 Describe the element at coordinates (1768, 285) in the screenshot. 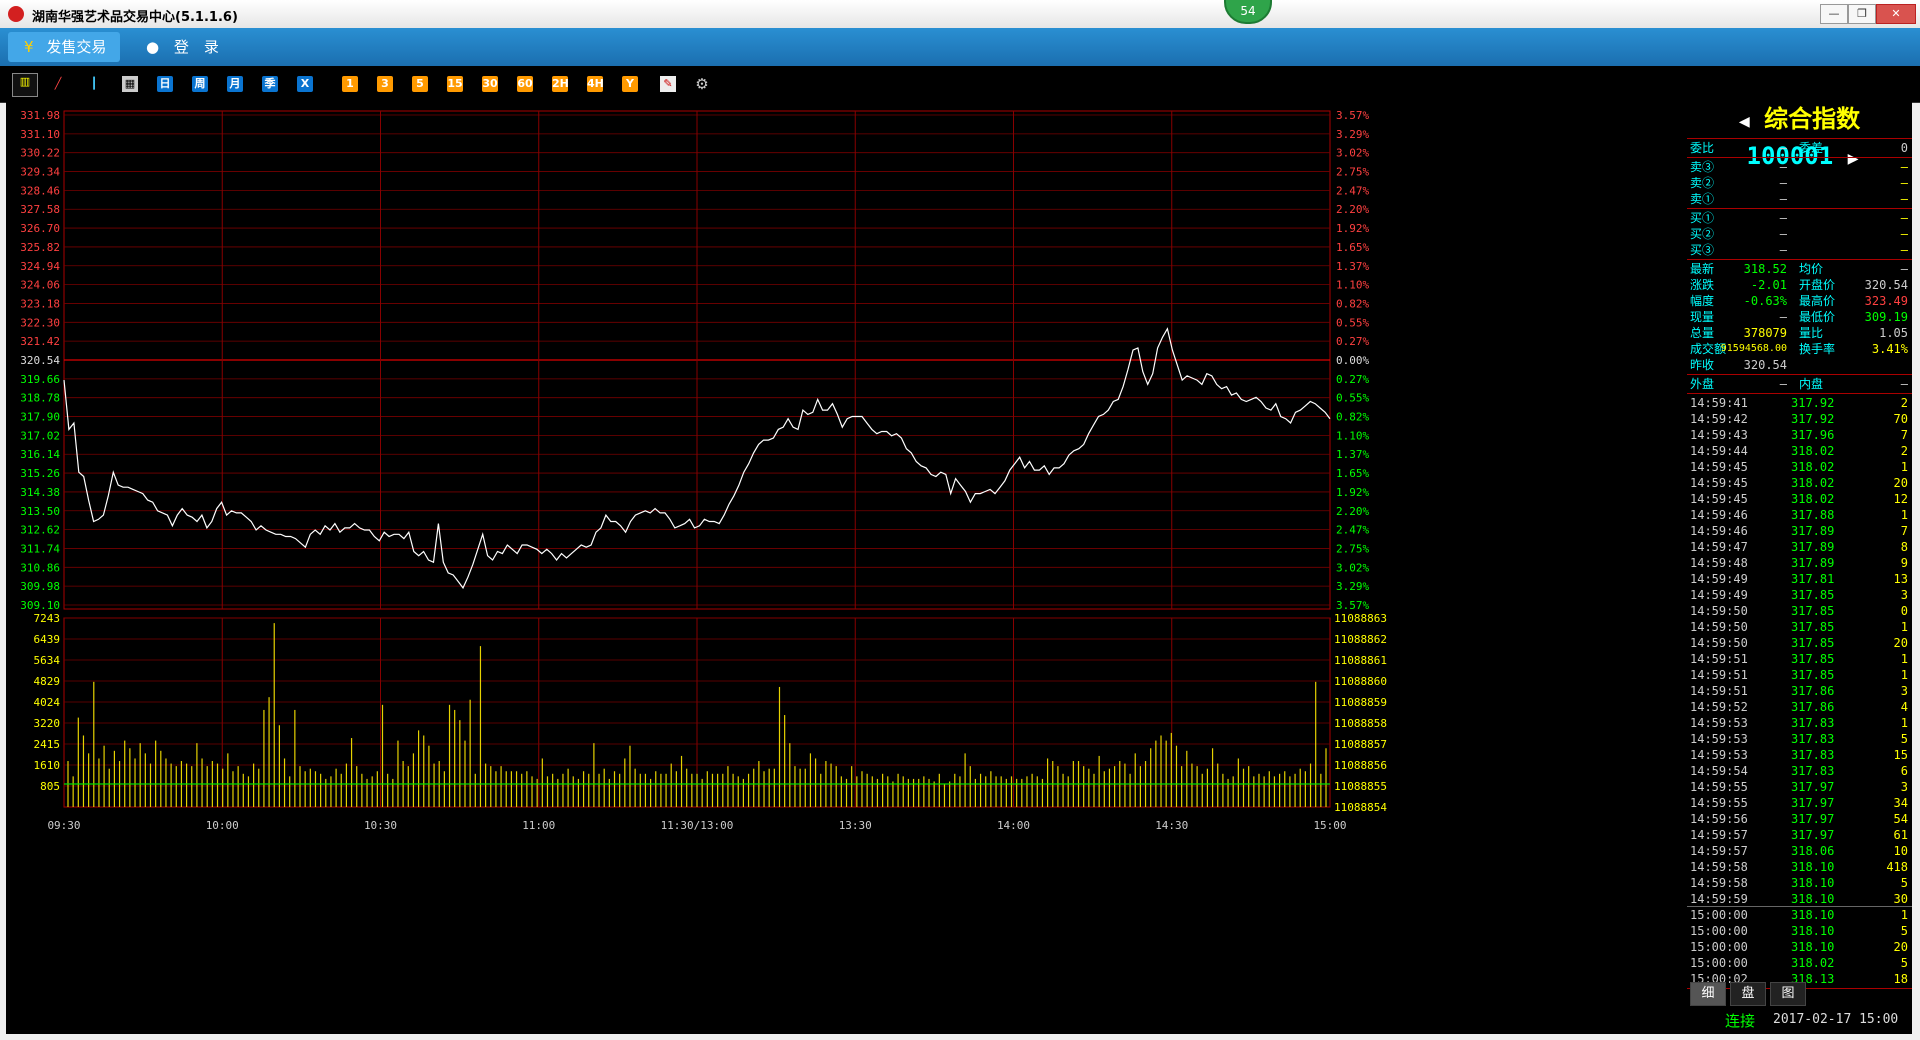

I see `stat-value: -2.01` at that location.